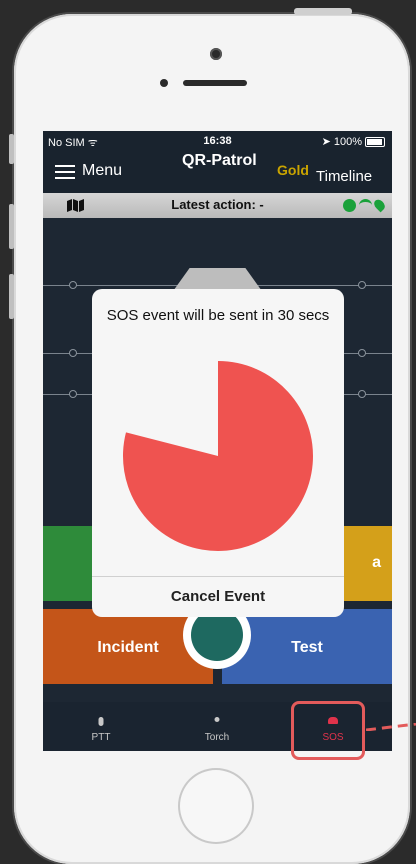 The width and height of the screenshot is (416, 864). I want to click on cancel-event-button: Cancel Event, so click(218, 597).